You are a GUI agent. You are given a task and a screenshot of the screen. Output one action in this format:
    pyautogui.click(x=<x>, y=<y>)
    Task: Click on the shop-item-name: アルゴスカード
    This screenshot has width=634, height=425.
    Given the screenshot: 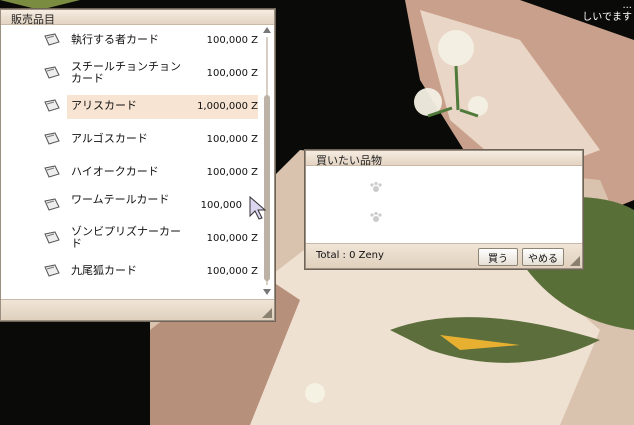 What is the action you would take?
    pyautogui.click(x=109, y=138)
    